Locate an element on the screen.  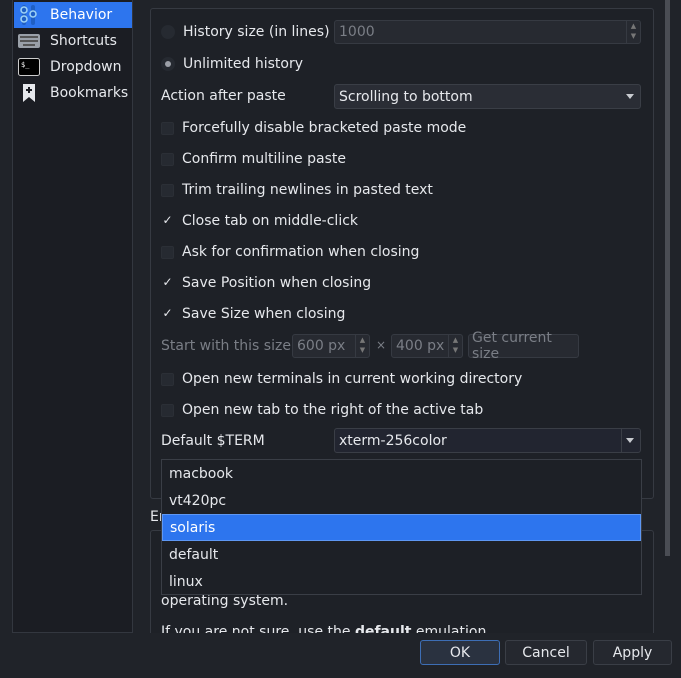
label: Cancel is located at coordinates (546, 652).